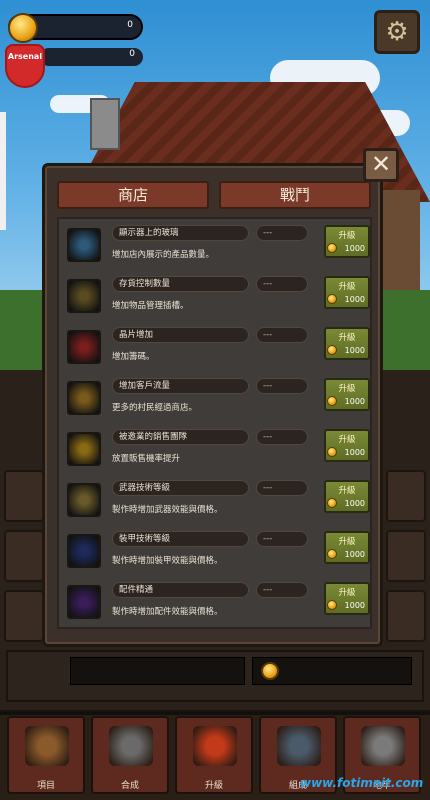 This screenshot has height=800, width=430. I want to click on chest-icon, so click(47, 746).